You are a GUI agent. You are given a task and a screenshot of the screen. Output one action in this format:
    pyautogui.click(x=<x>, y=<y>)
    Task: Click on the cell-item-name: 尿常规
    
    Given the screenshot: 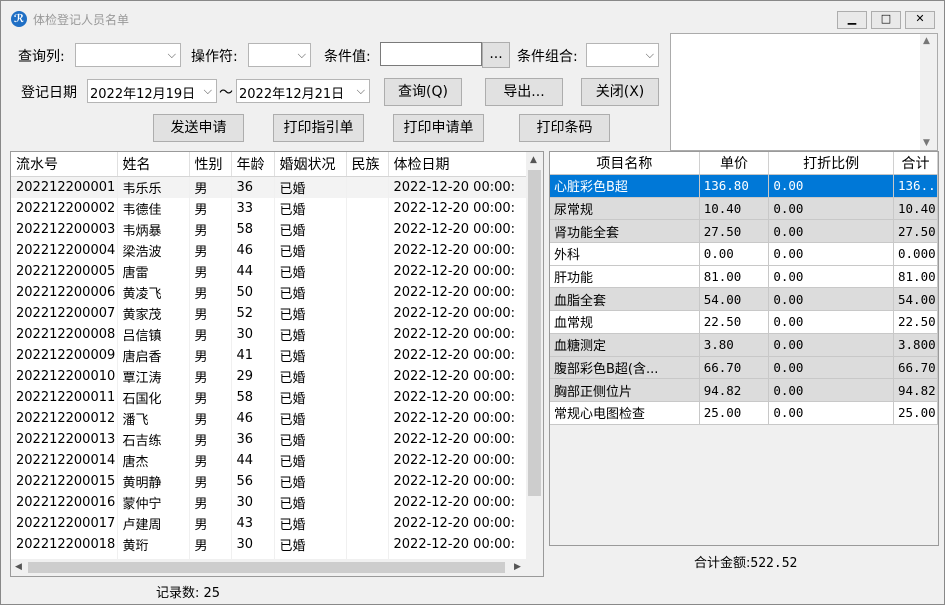 What is the action you would take?
    pyautogui.click(x=625, y=209)
    